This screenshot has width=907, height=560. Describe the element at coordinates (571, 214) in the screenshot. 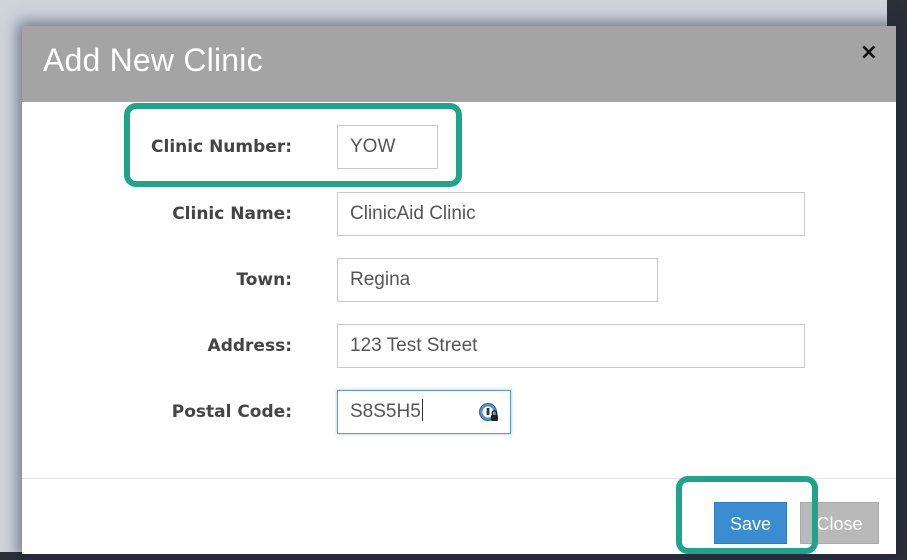

I see `clinic-name-input: ClinicAid Clinic` at that location.